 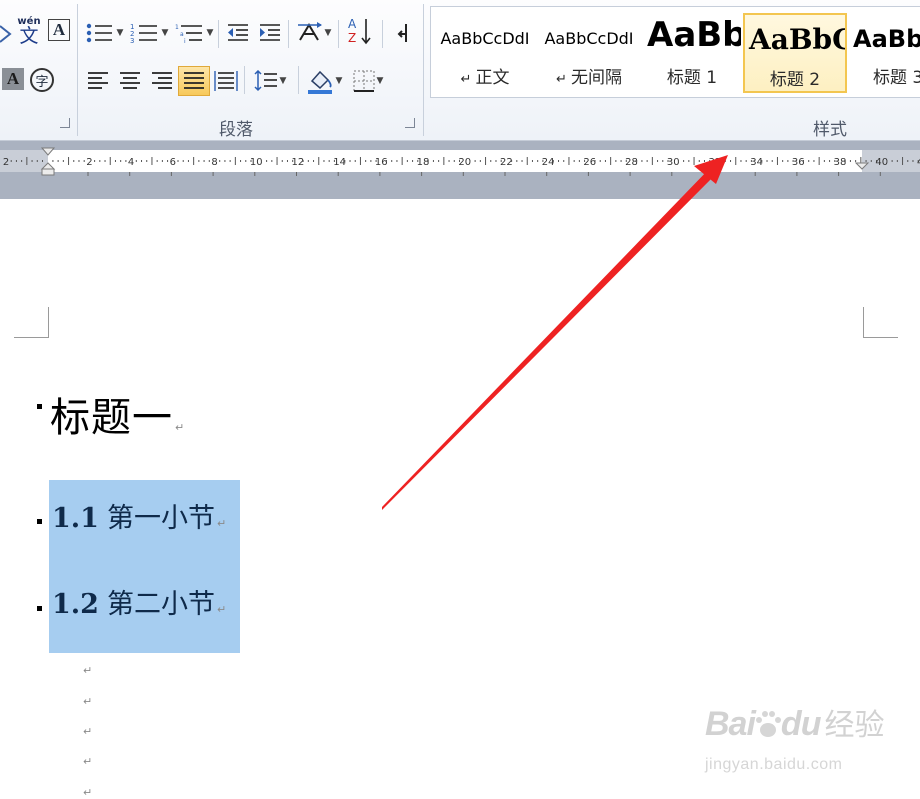 I want to click on paragraph-mark-icon, so click(x=402, y=33).